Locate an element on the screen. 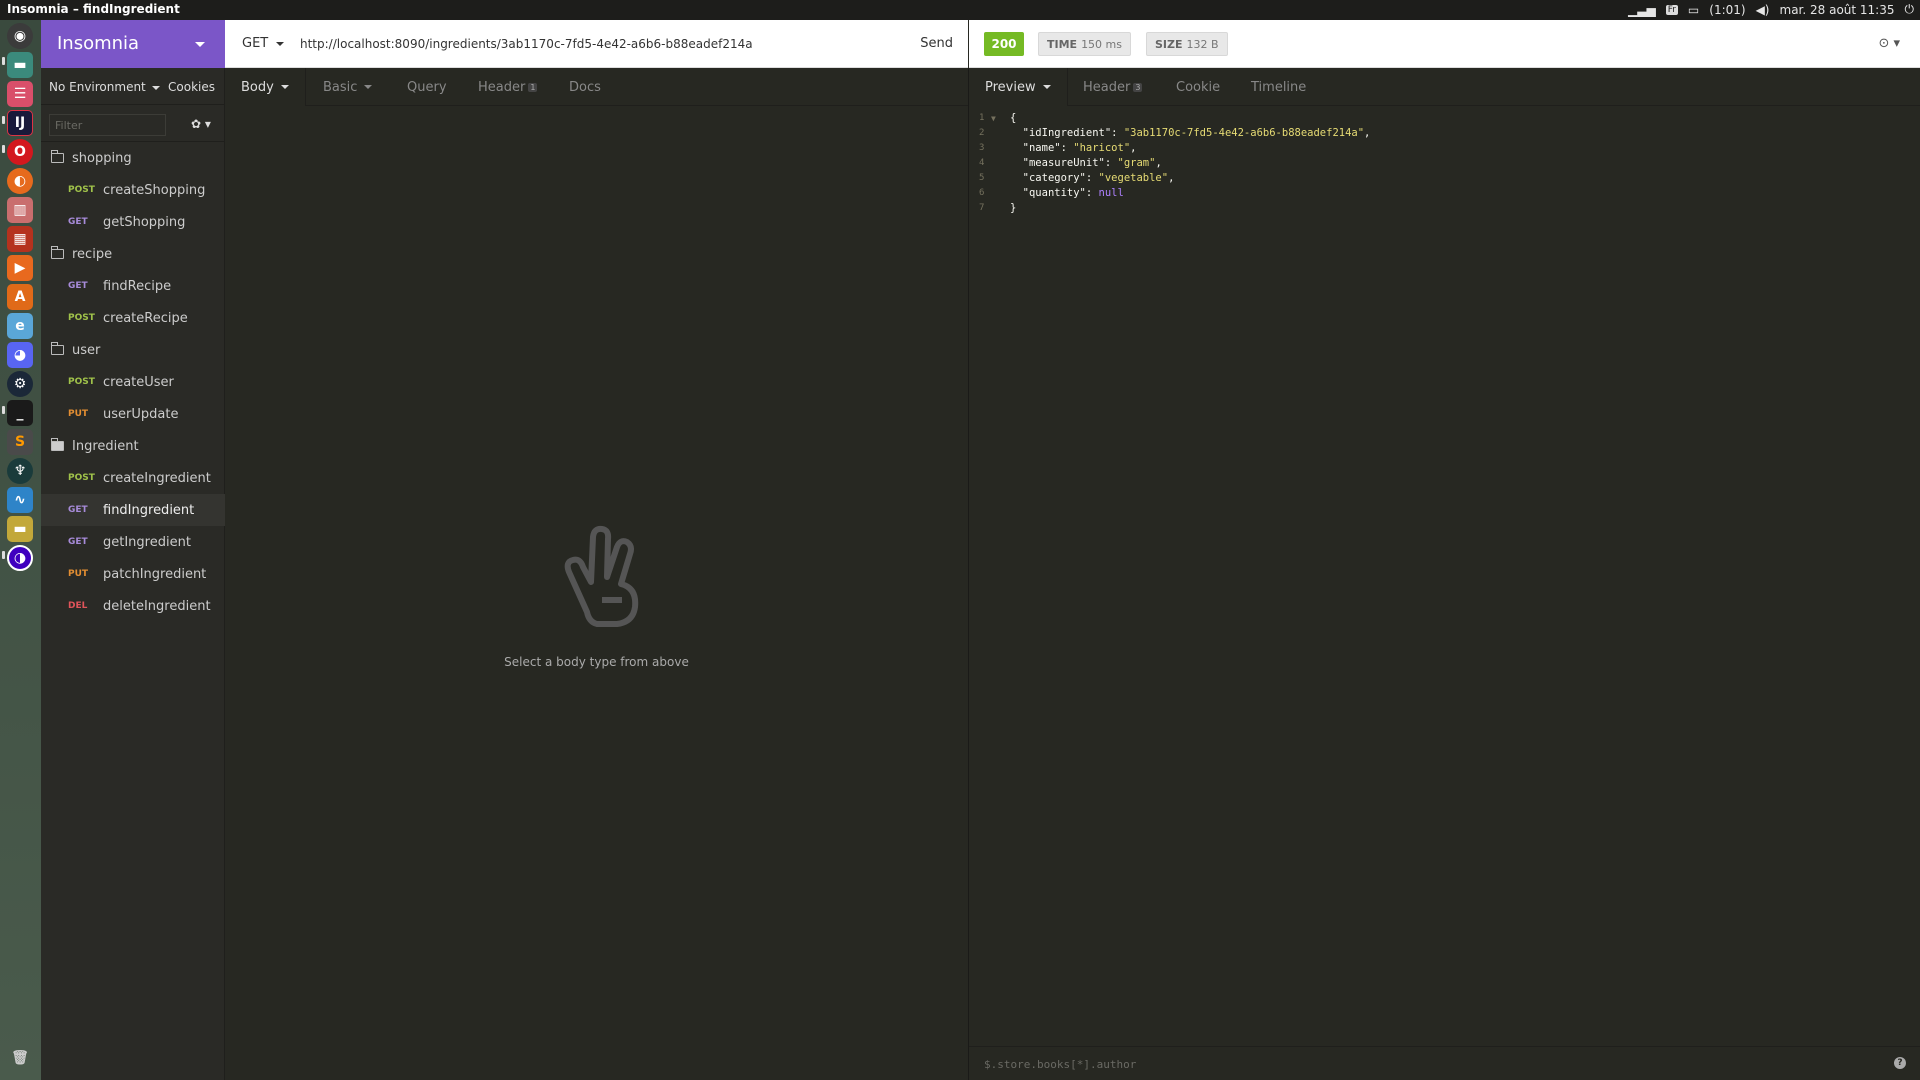 The width and height of the screenshot is (1920, 1080). software-center-icon: A is located at coordinates (20, 297).